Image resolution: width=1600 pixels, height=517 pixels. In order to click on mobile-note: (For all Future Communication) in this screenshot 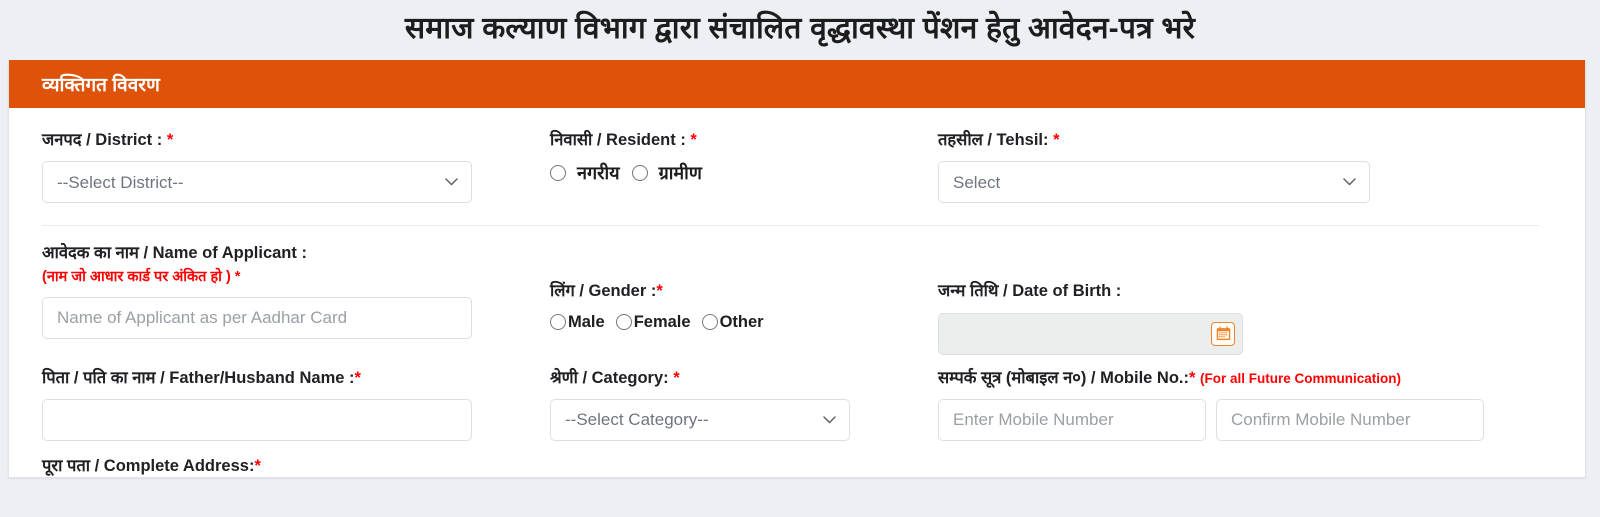, I will do `click(1301, 378)`.